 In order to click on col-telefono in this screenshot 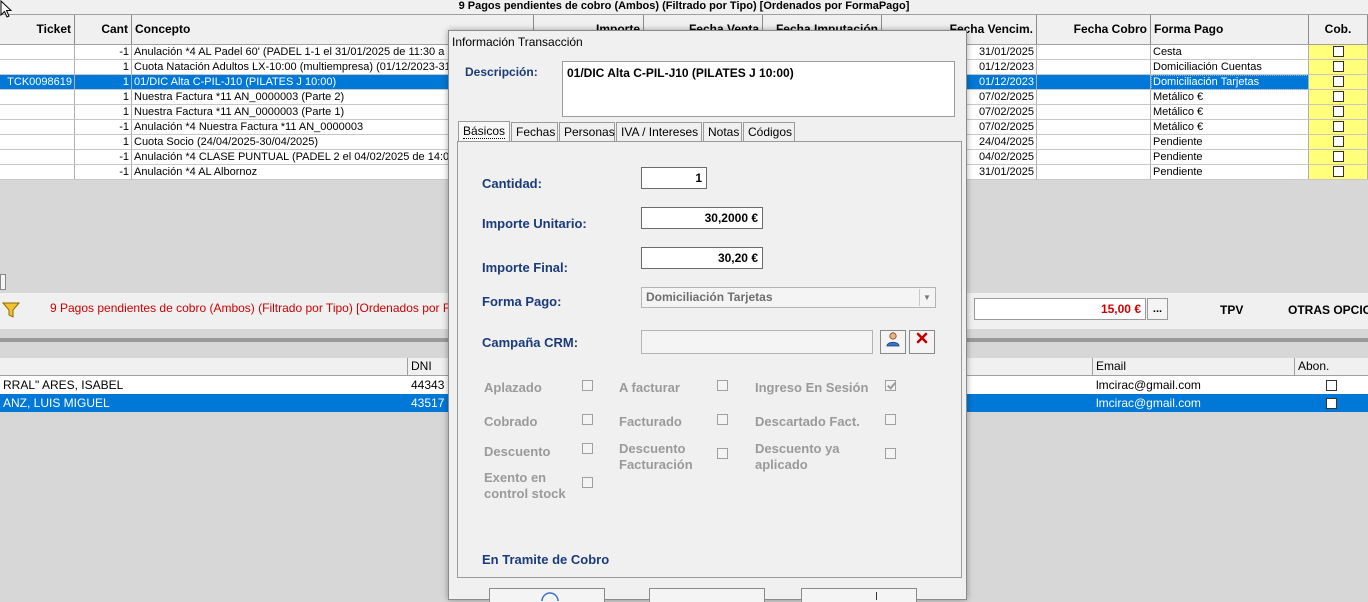, I will do `click(1020, 366)`.